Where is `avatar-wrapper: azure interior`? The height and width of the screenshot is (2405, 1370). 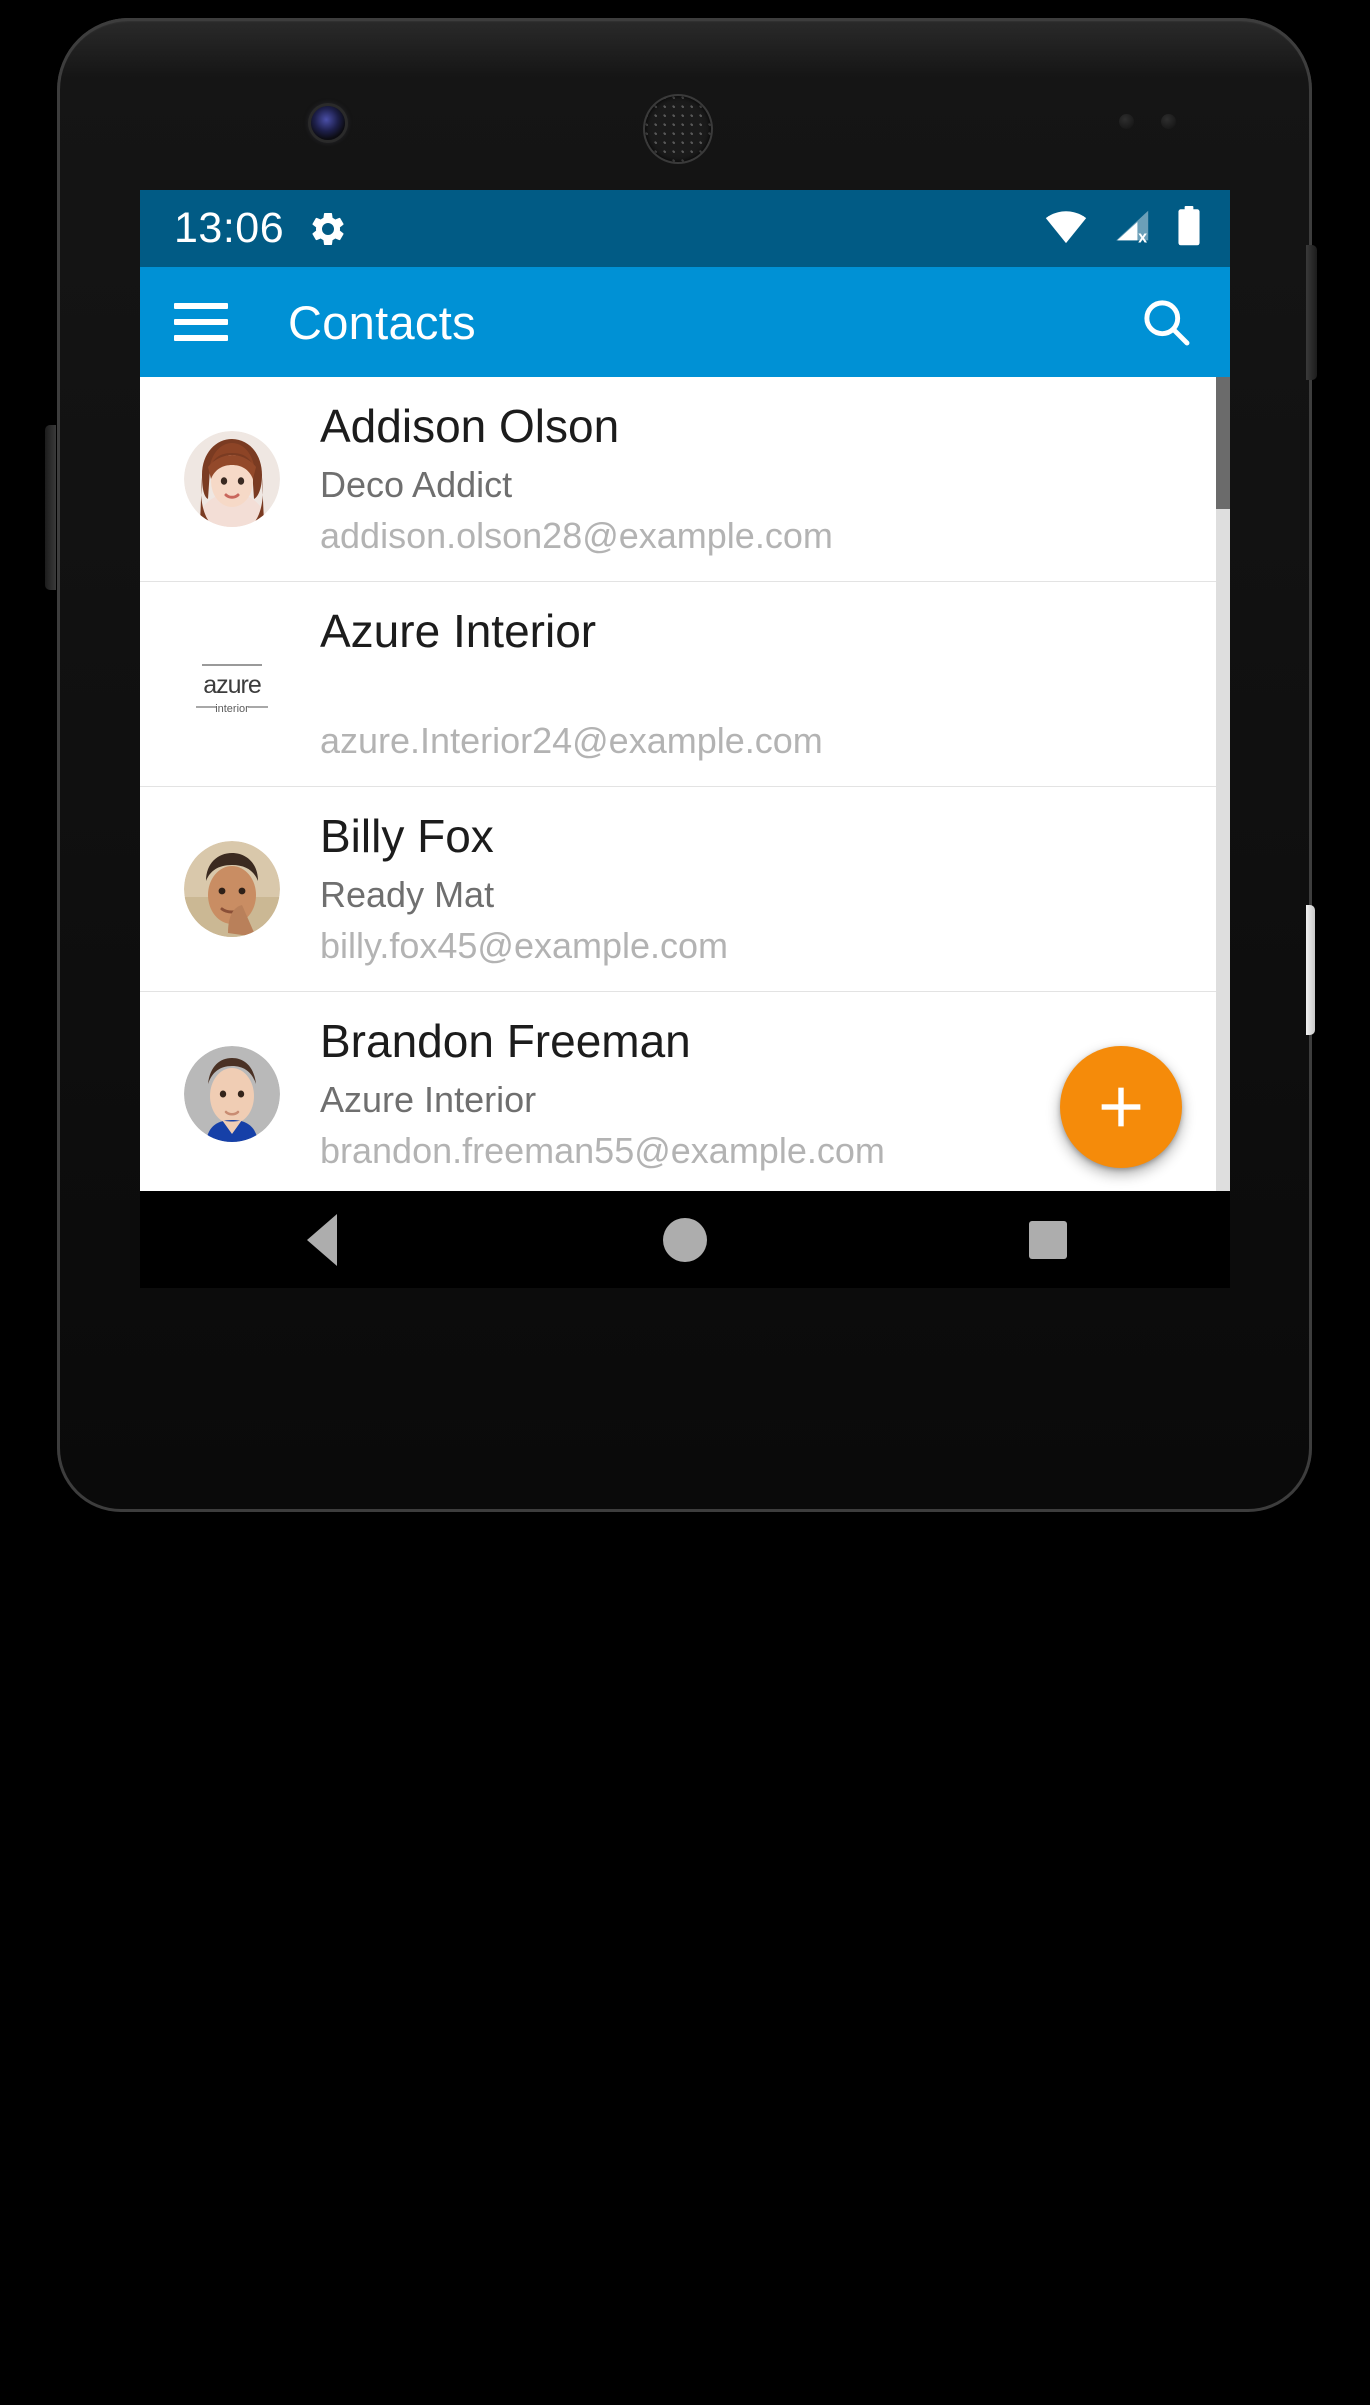
avatar-wrapper: azure interior is located at coordinates (232, 684).